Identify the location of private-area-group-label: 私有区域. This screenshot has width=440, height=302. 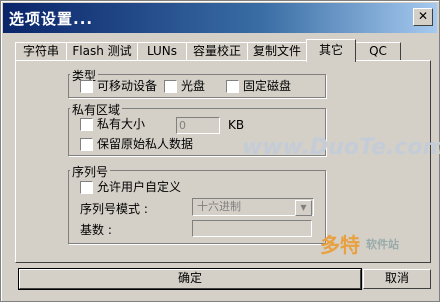
(96, 109).